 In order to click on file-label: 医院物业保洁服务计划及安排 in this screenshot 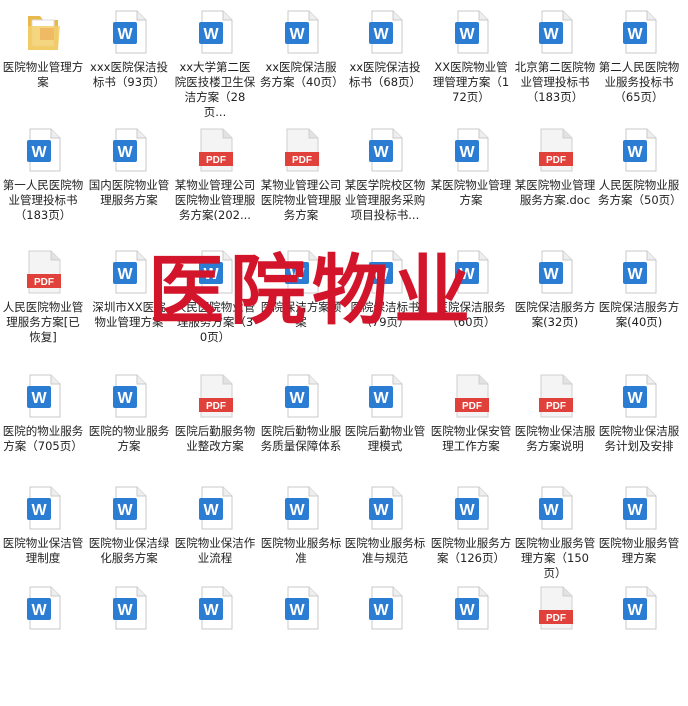, I will do `click(639, 438)`.